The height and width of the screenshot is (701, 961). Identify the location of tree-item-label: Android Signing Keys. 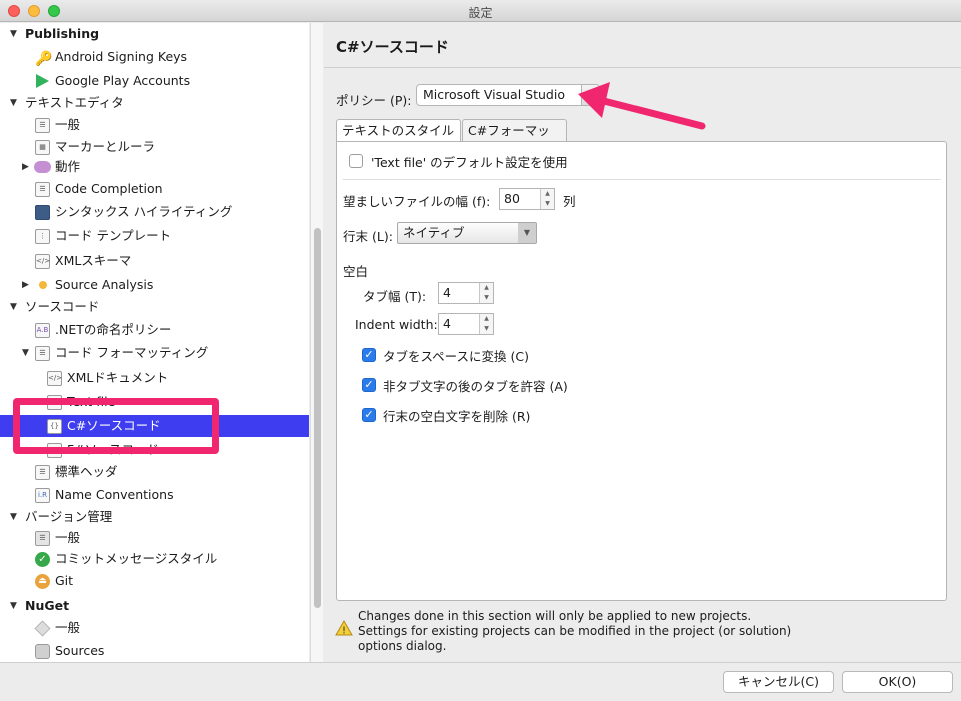
(121, 56).